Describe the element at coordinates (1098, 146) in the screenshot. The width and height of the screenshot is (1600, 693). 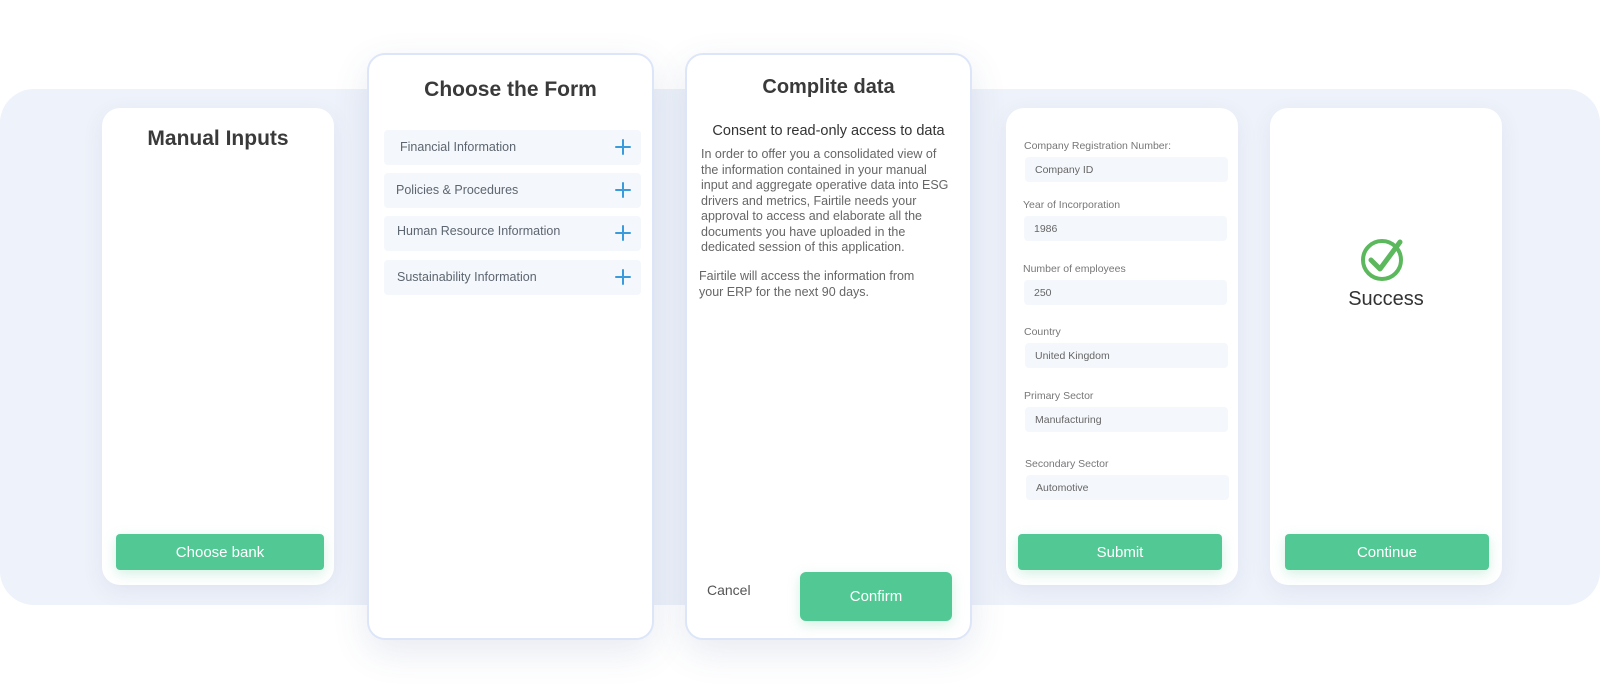
I see `field-label: Company Registration Number:` at that location.